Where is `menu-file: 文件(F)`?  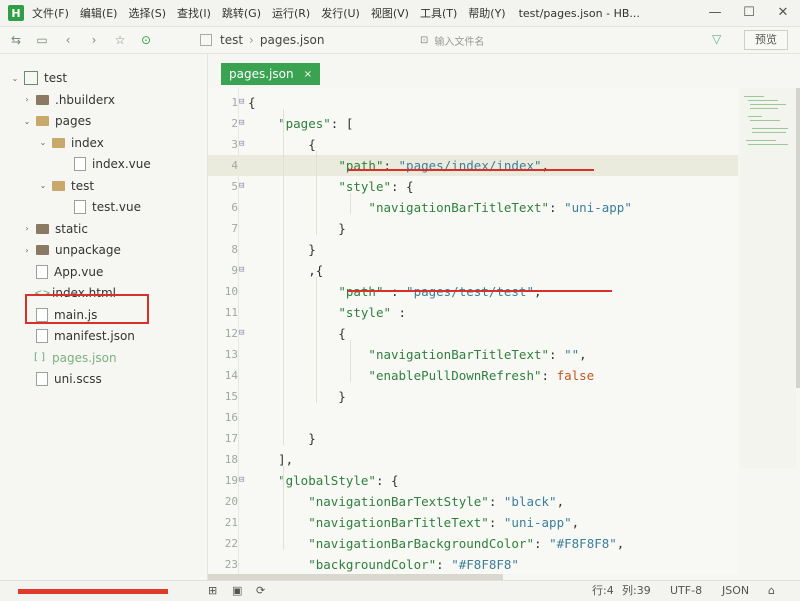
menu-file: 文件(F) is located at coordinates (50, 13).